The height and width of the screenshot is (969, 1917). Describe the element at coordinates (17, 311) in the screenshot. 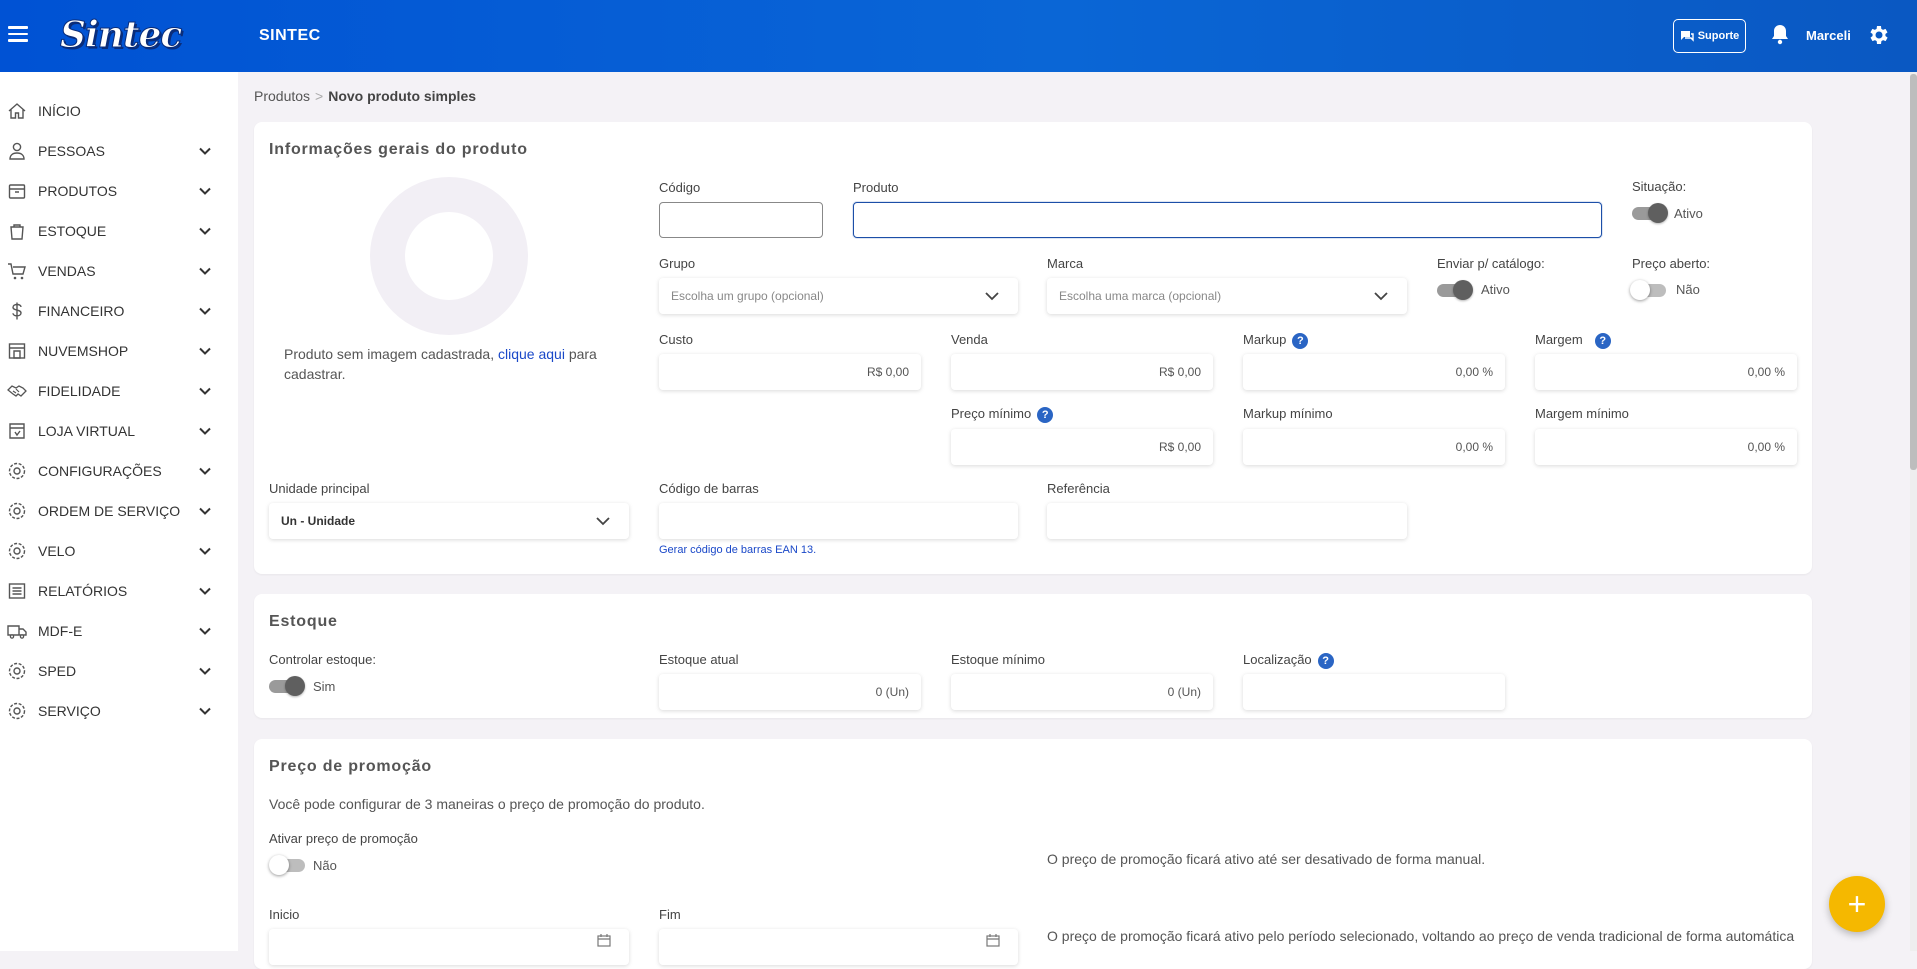

I see `dollar-icon` at that location.